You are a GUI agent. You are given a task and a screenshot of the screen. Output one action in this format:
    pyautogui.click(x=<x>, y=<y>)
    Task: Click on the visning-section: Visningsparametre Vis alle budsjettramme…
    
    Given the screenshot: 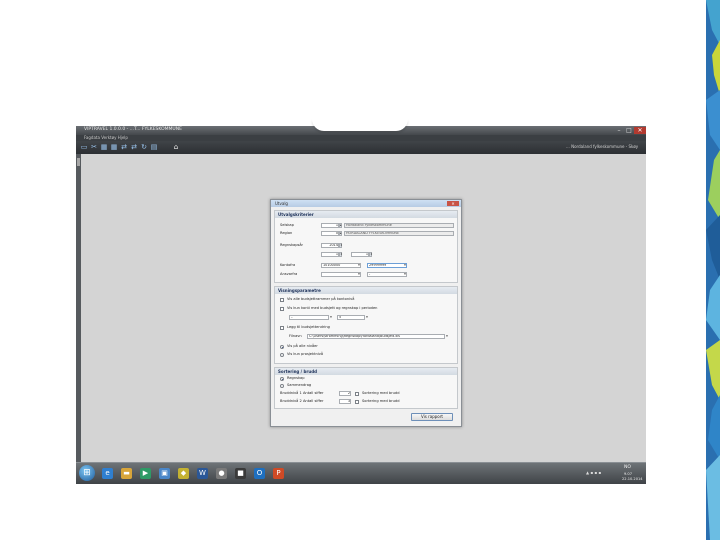 What is the action you would take?
    pyautogui.click(x=366, y=325)
    